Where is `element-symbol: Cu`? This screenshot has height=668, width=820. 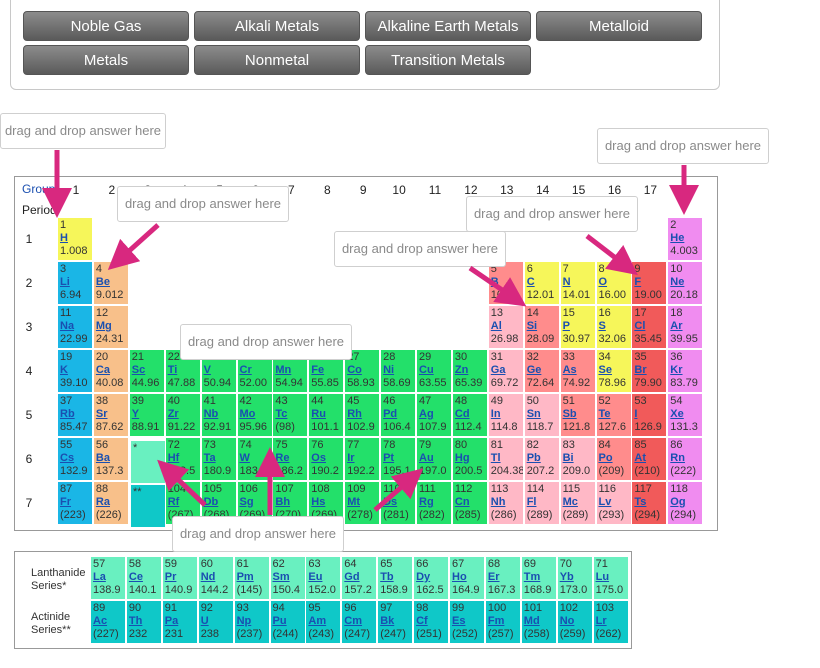
element-symbol: Cu is located at coordinates (434, 370).